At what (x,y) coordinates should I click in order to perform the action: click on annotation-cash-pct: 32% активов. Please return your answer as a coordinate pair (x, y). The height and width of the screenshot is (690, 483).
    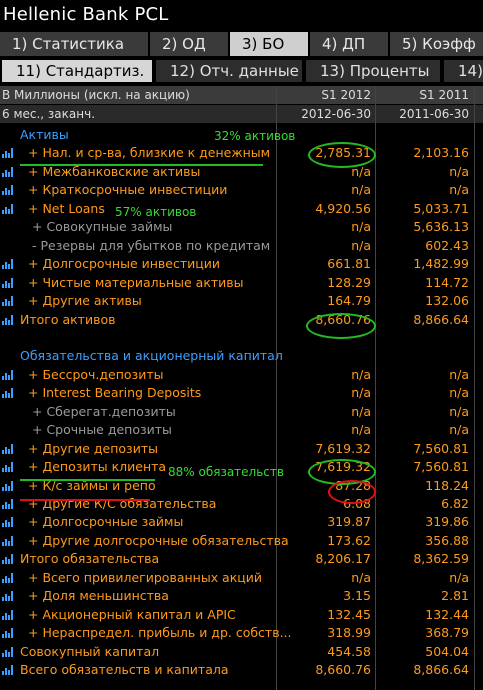
    Looking at the image, I should click on (255, 136).